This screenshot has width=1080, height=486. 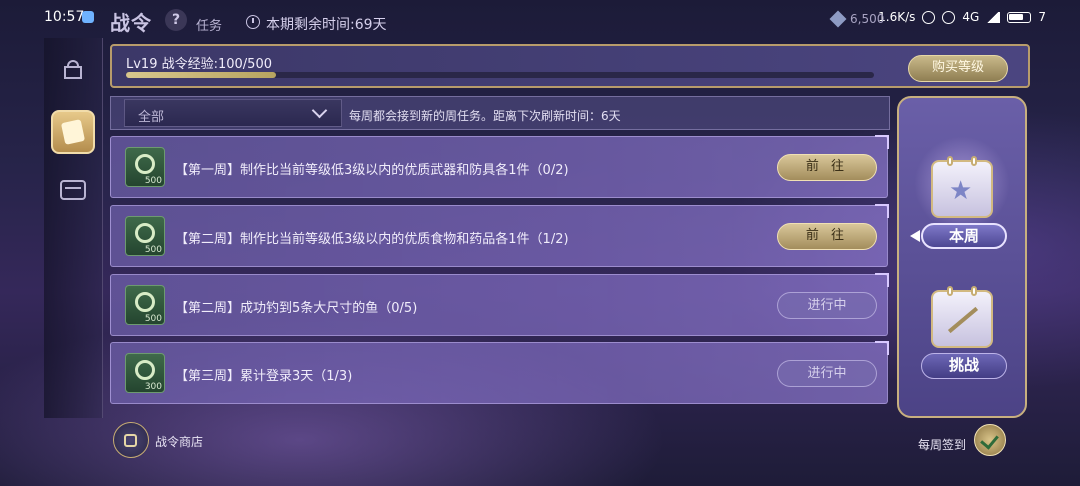 I want to click on xp-progress-fill, so click(x=201, y=75).